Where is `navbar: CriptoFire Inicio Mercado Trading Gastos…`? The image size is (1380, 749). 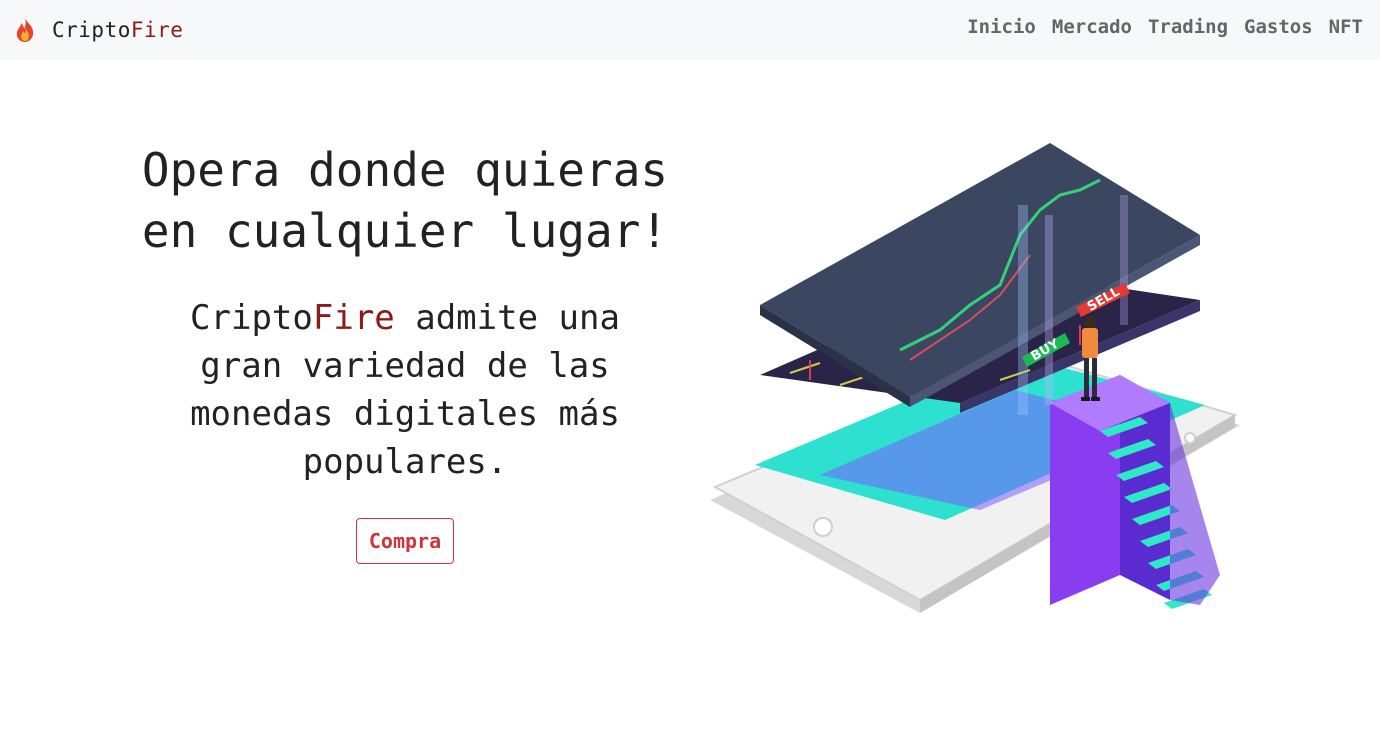 navbar: CriptoFire Inicio Mercado Trading Gastos… is located at coordinates (690, 30).